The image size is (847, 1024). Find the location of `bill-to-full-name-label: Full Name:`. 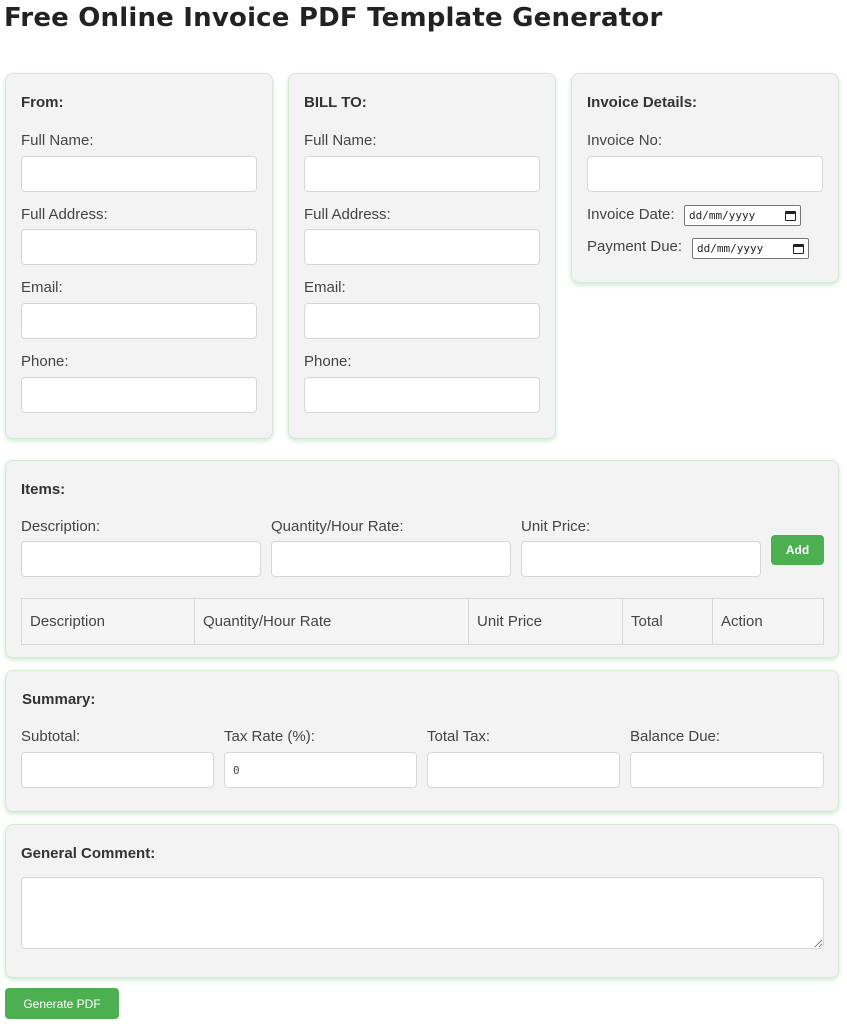

bill-to-full-name-label: Full Name: is located at coordinates (340, 140).